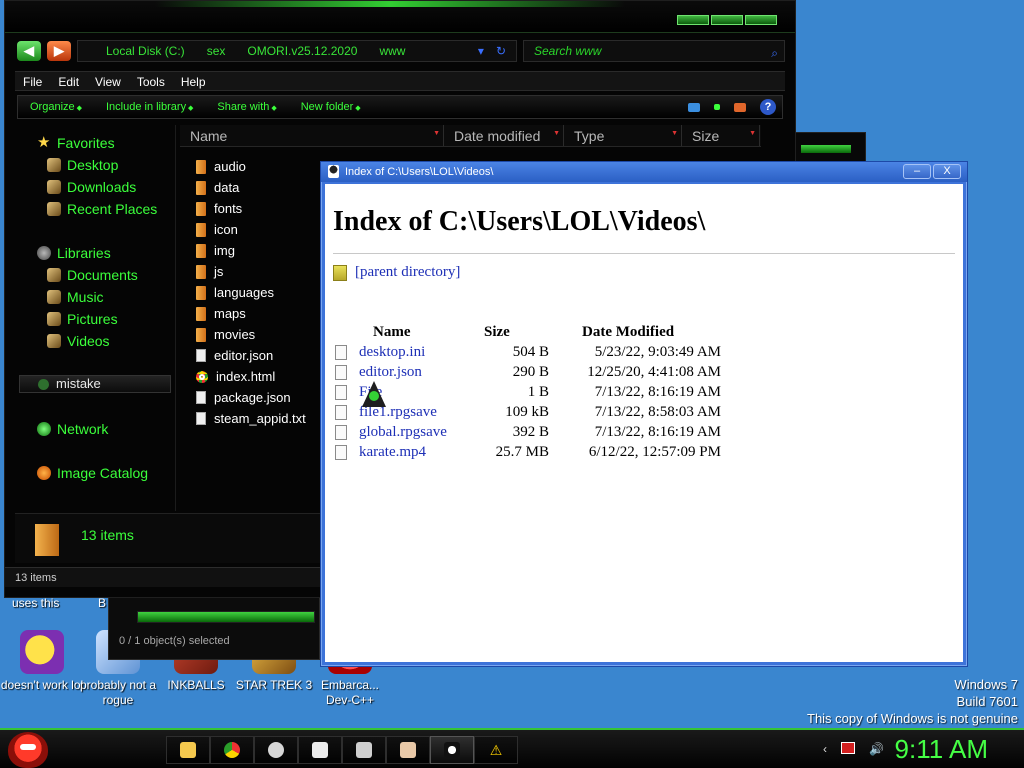 The image size is (1024, 768). Describe the element at coordinates (151, 81) in the screenshot. I see `menu-tools: Tools` at that location.